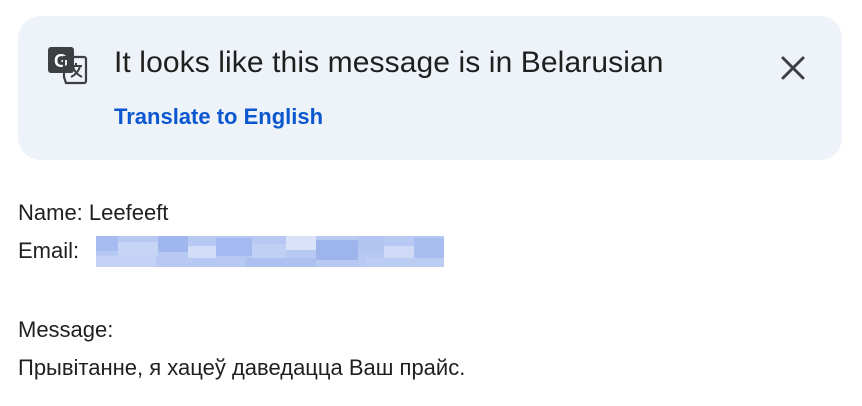 The height and width of the screenshot is (406, 862). What do you see at coordinates (270, 251) in the screenshot?
I see `redacted-email` at bounding box center [270, 251].